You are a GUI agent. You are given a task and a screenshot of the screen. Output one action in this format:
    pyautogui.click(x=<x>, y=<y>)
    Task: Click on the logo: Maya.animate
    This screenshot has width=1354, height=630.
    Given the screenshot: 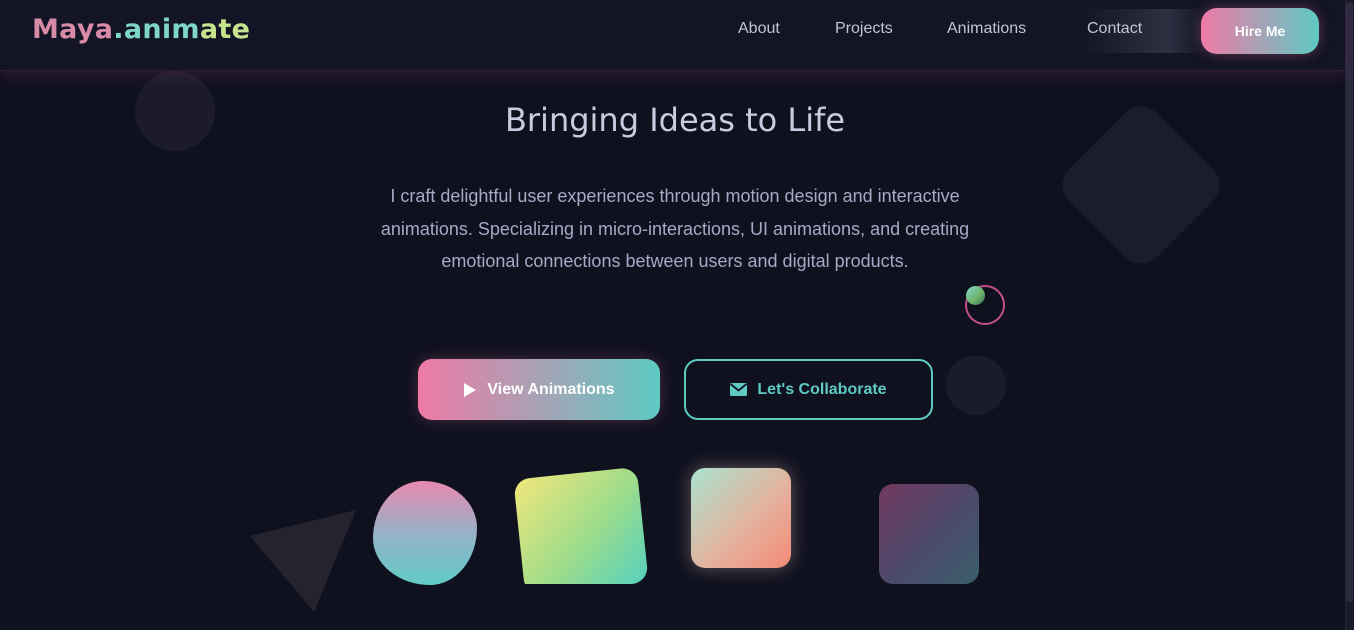 What is the action you would take?
    pyautogui.click(x=141, y=29)
    